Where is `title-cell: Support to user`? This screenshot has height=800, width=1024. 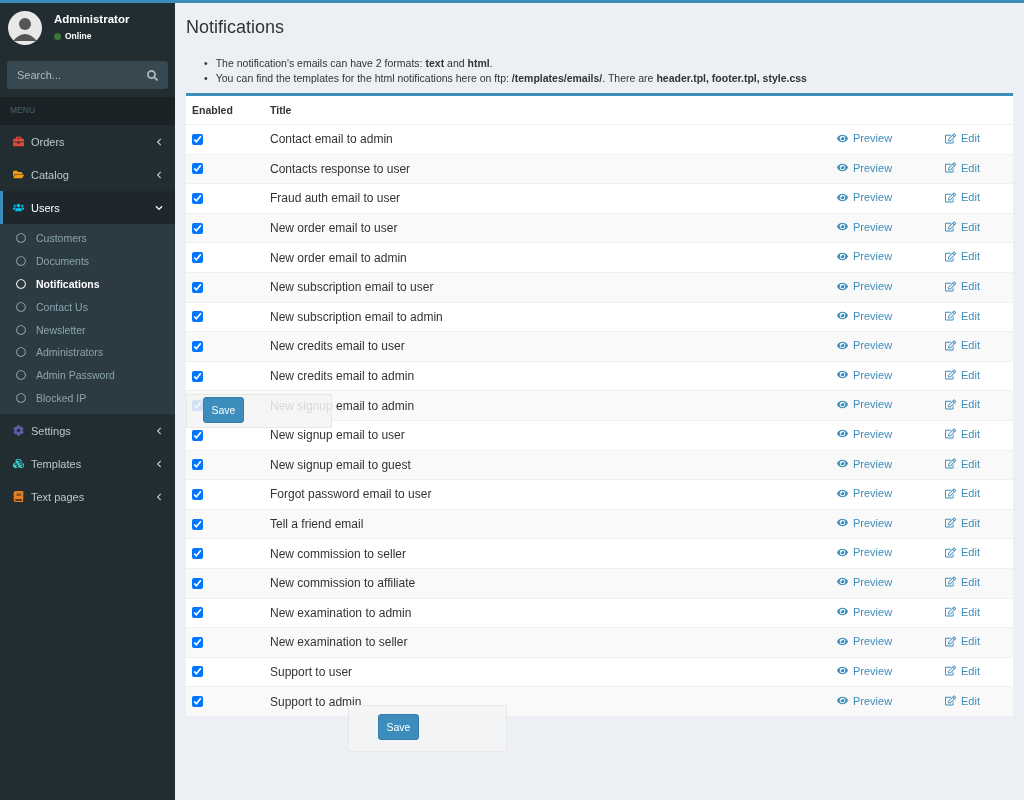
title-cell: Support to user is located at coordinates (547, 672).